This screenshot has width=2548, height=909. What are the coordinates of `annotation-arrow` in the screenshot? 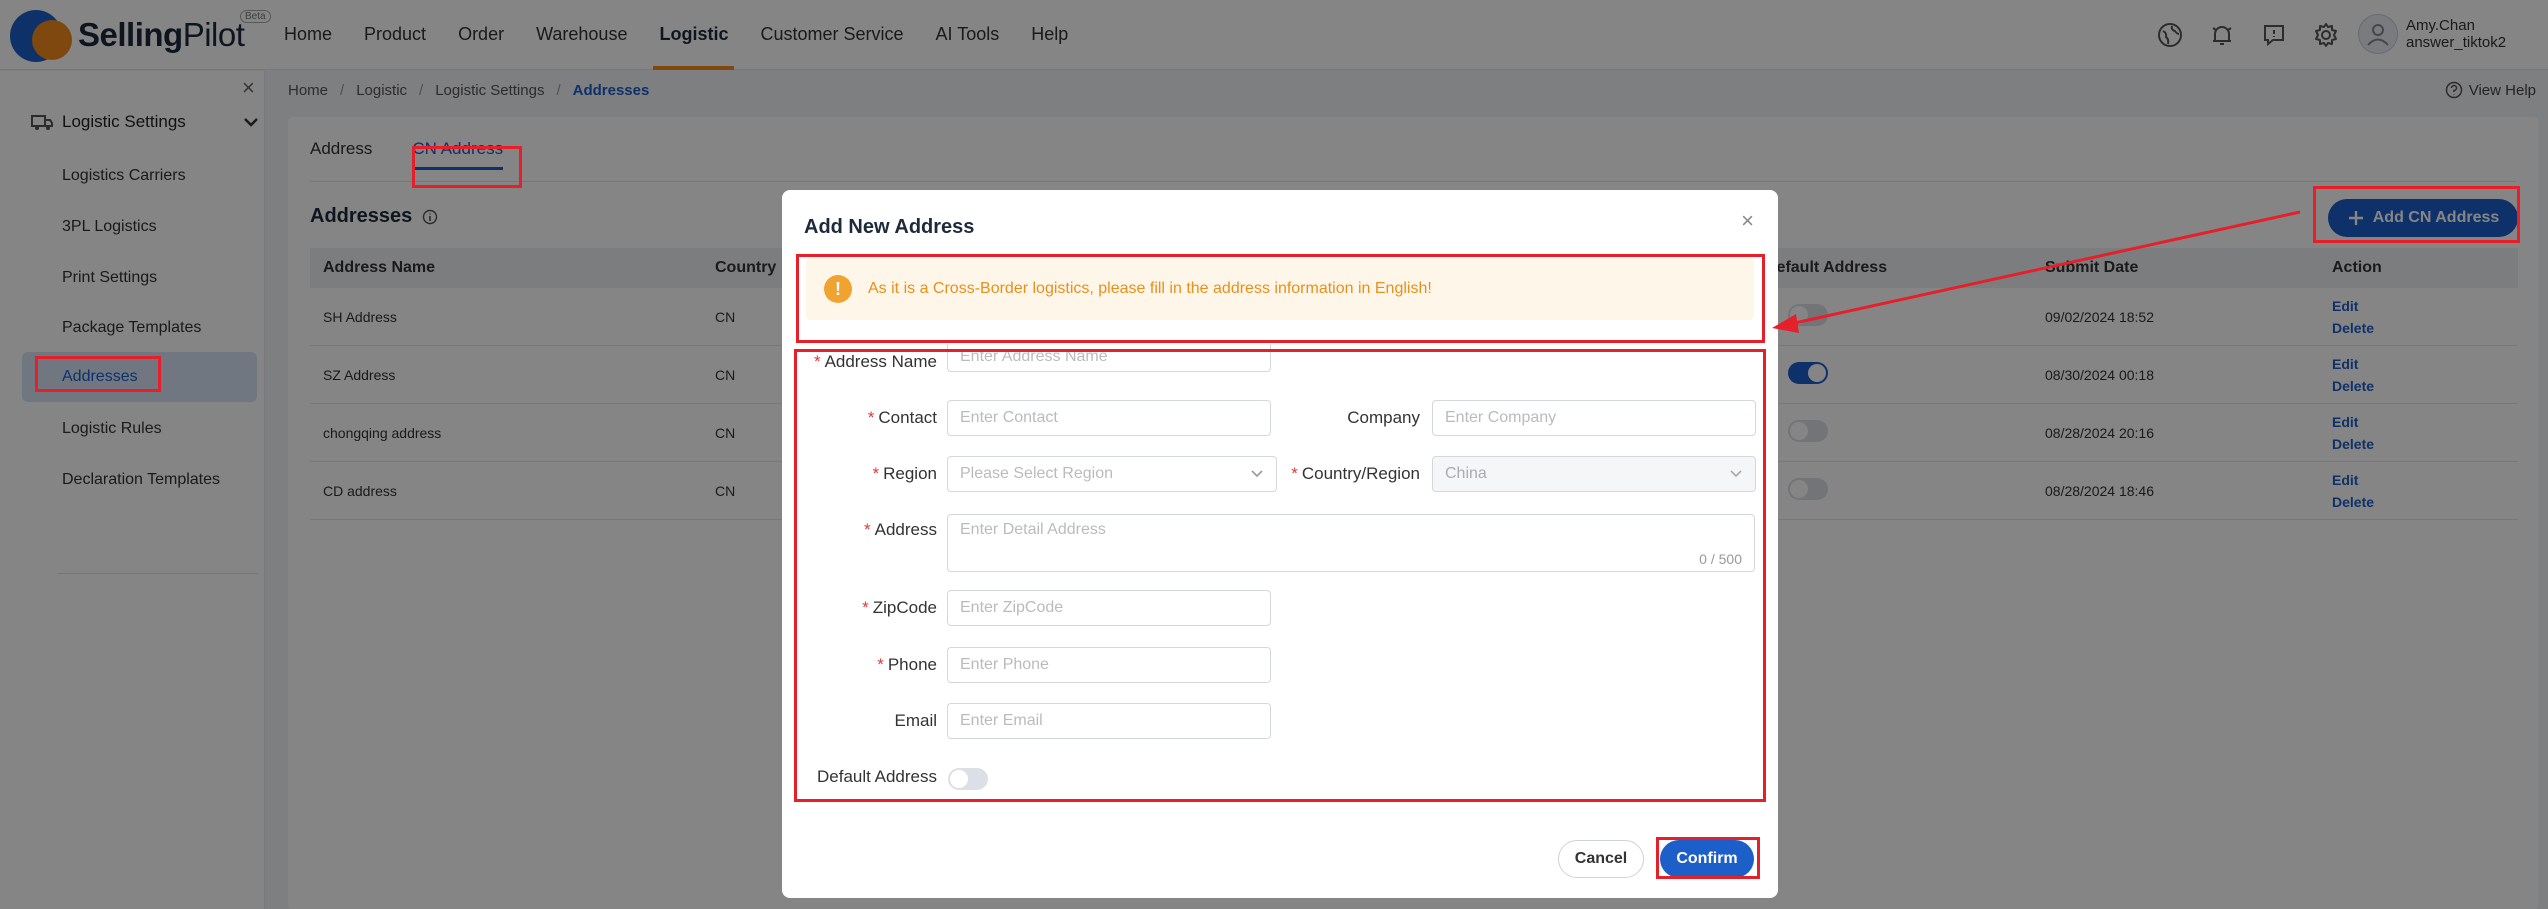 It's located at (2036, 271).